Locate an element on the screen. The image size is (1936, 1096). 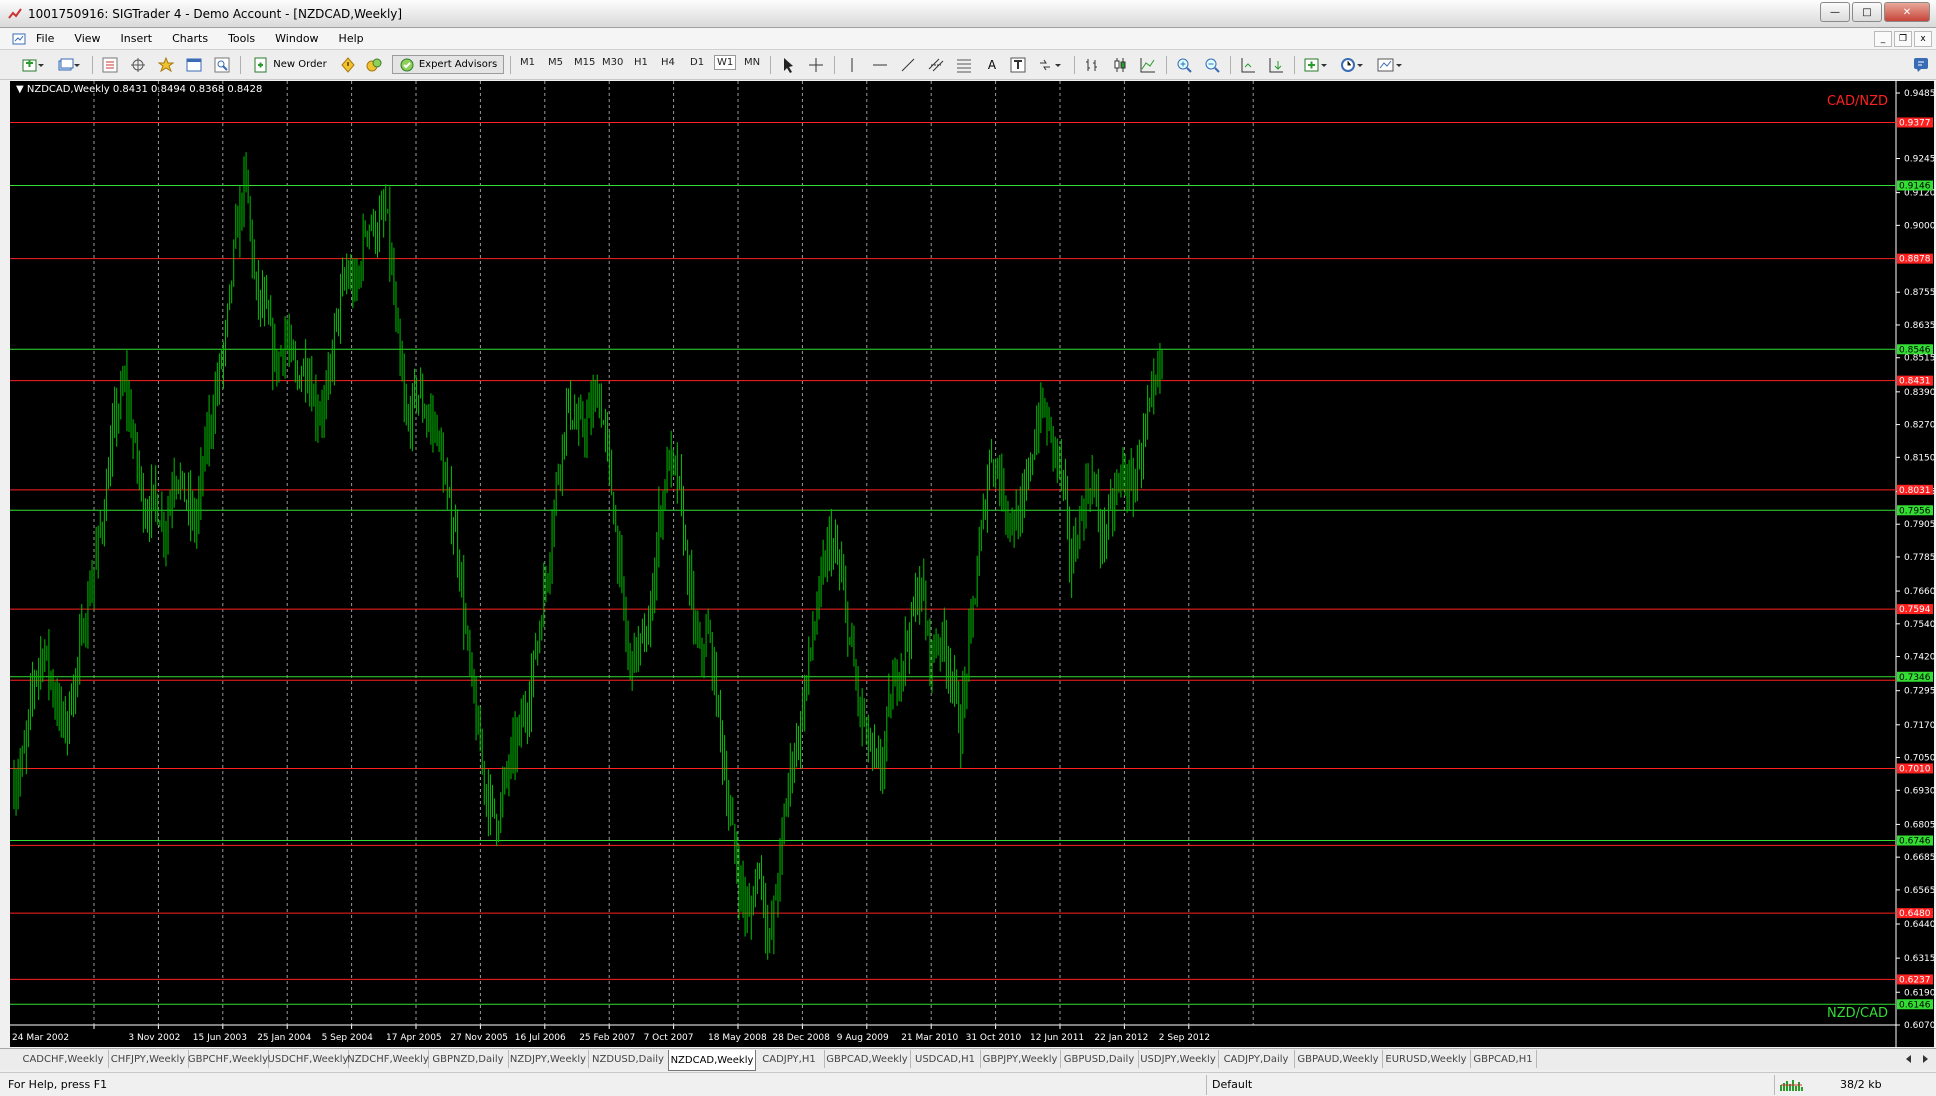
vertical-line-tool is located at coordinates (852, 64).